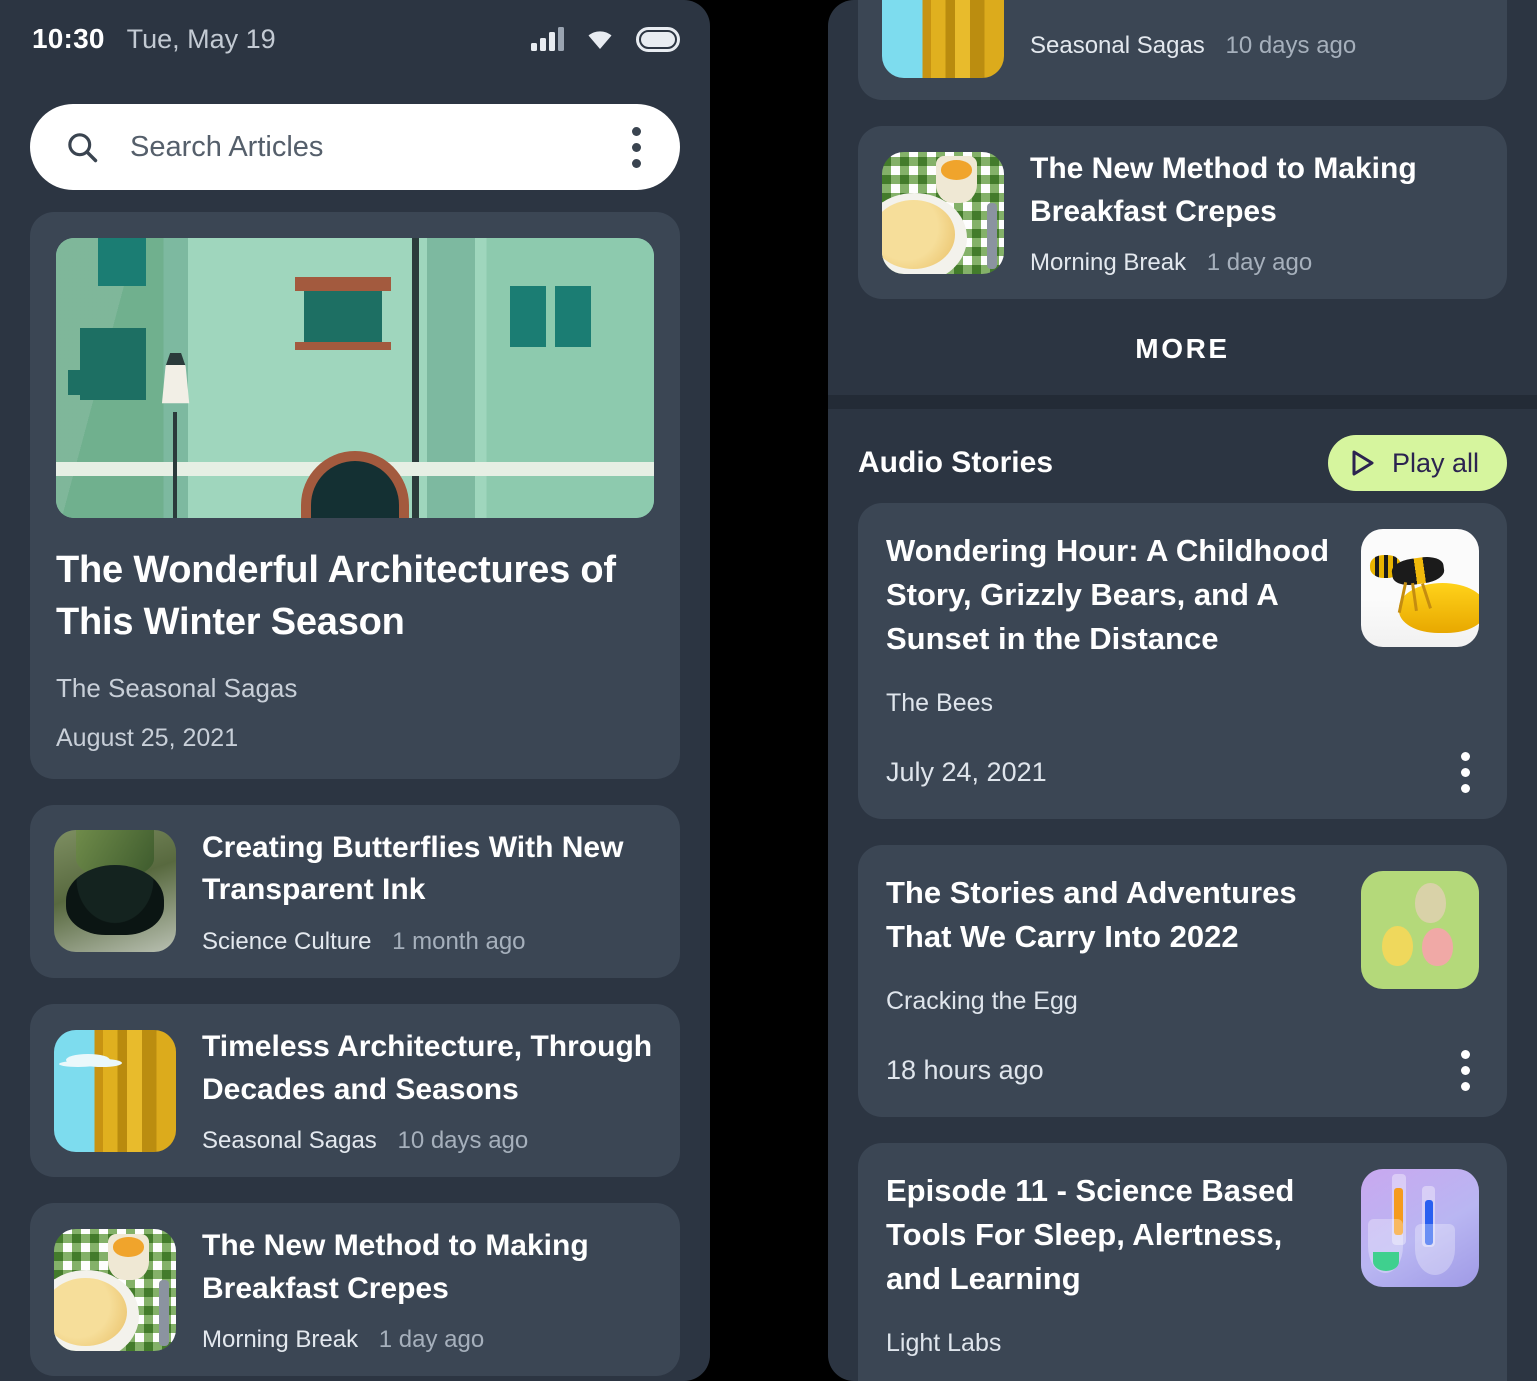  I want to click on audio-stories-header: Audio Stories Play all, so click(1182, 456).